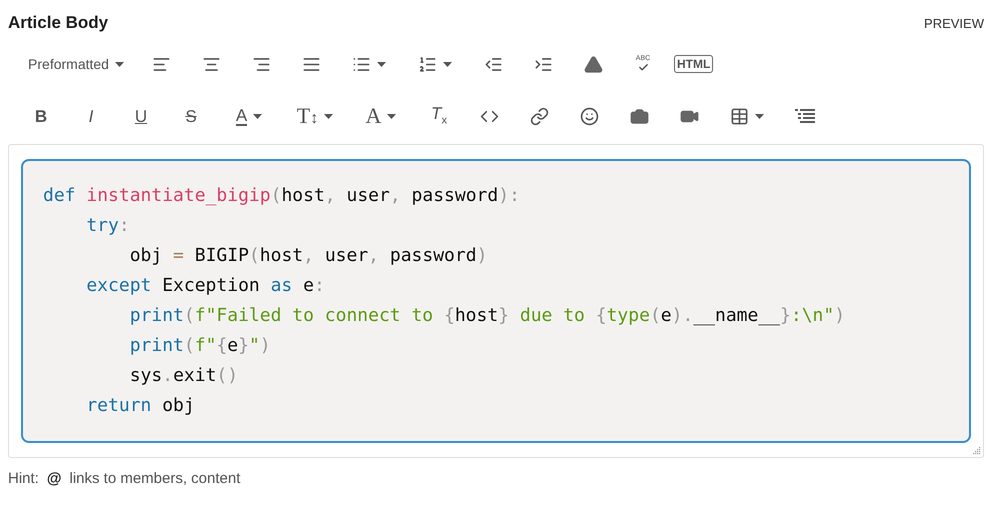 The image size is (998, 510). I want to click on code-line: return obj, so click(140, 406).